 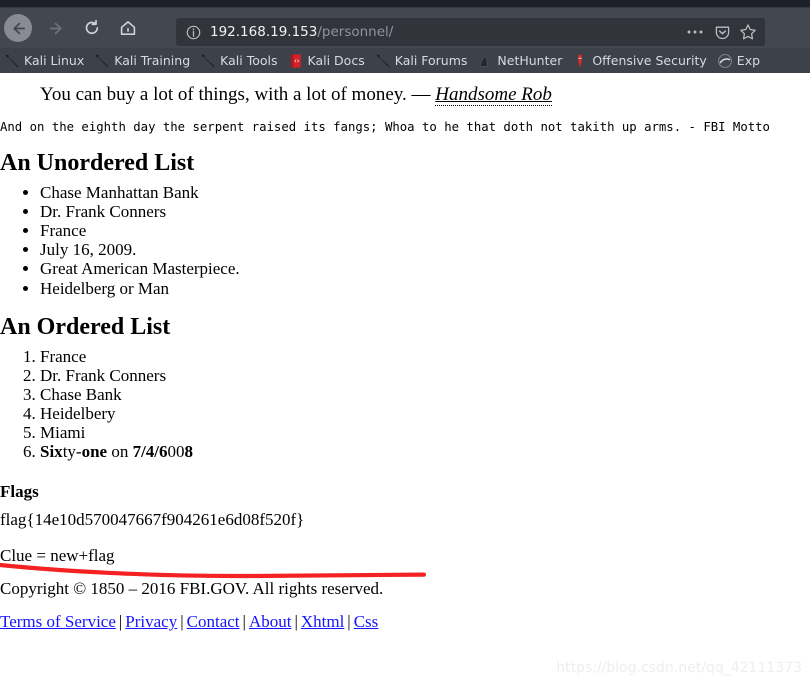 What do you see at coordinates (336, 60) in the screenshot?
I see `bookmark-label: Kali Docs` at bounding box center [336, 60].